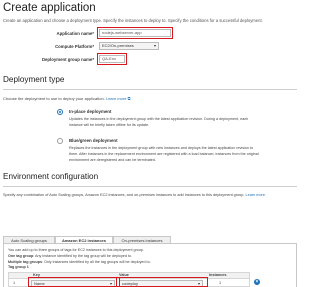 The height and width of the screenshot is (287, 320). Describe the element at coordinates (112, 59) in the screenshot. I see `deployment-group-name-highlight` at that location.